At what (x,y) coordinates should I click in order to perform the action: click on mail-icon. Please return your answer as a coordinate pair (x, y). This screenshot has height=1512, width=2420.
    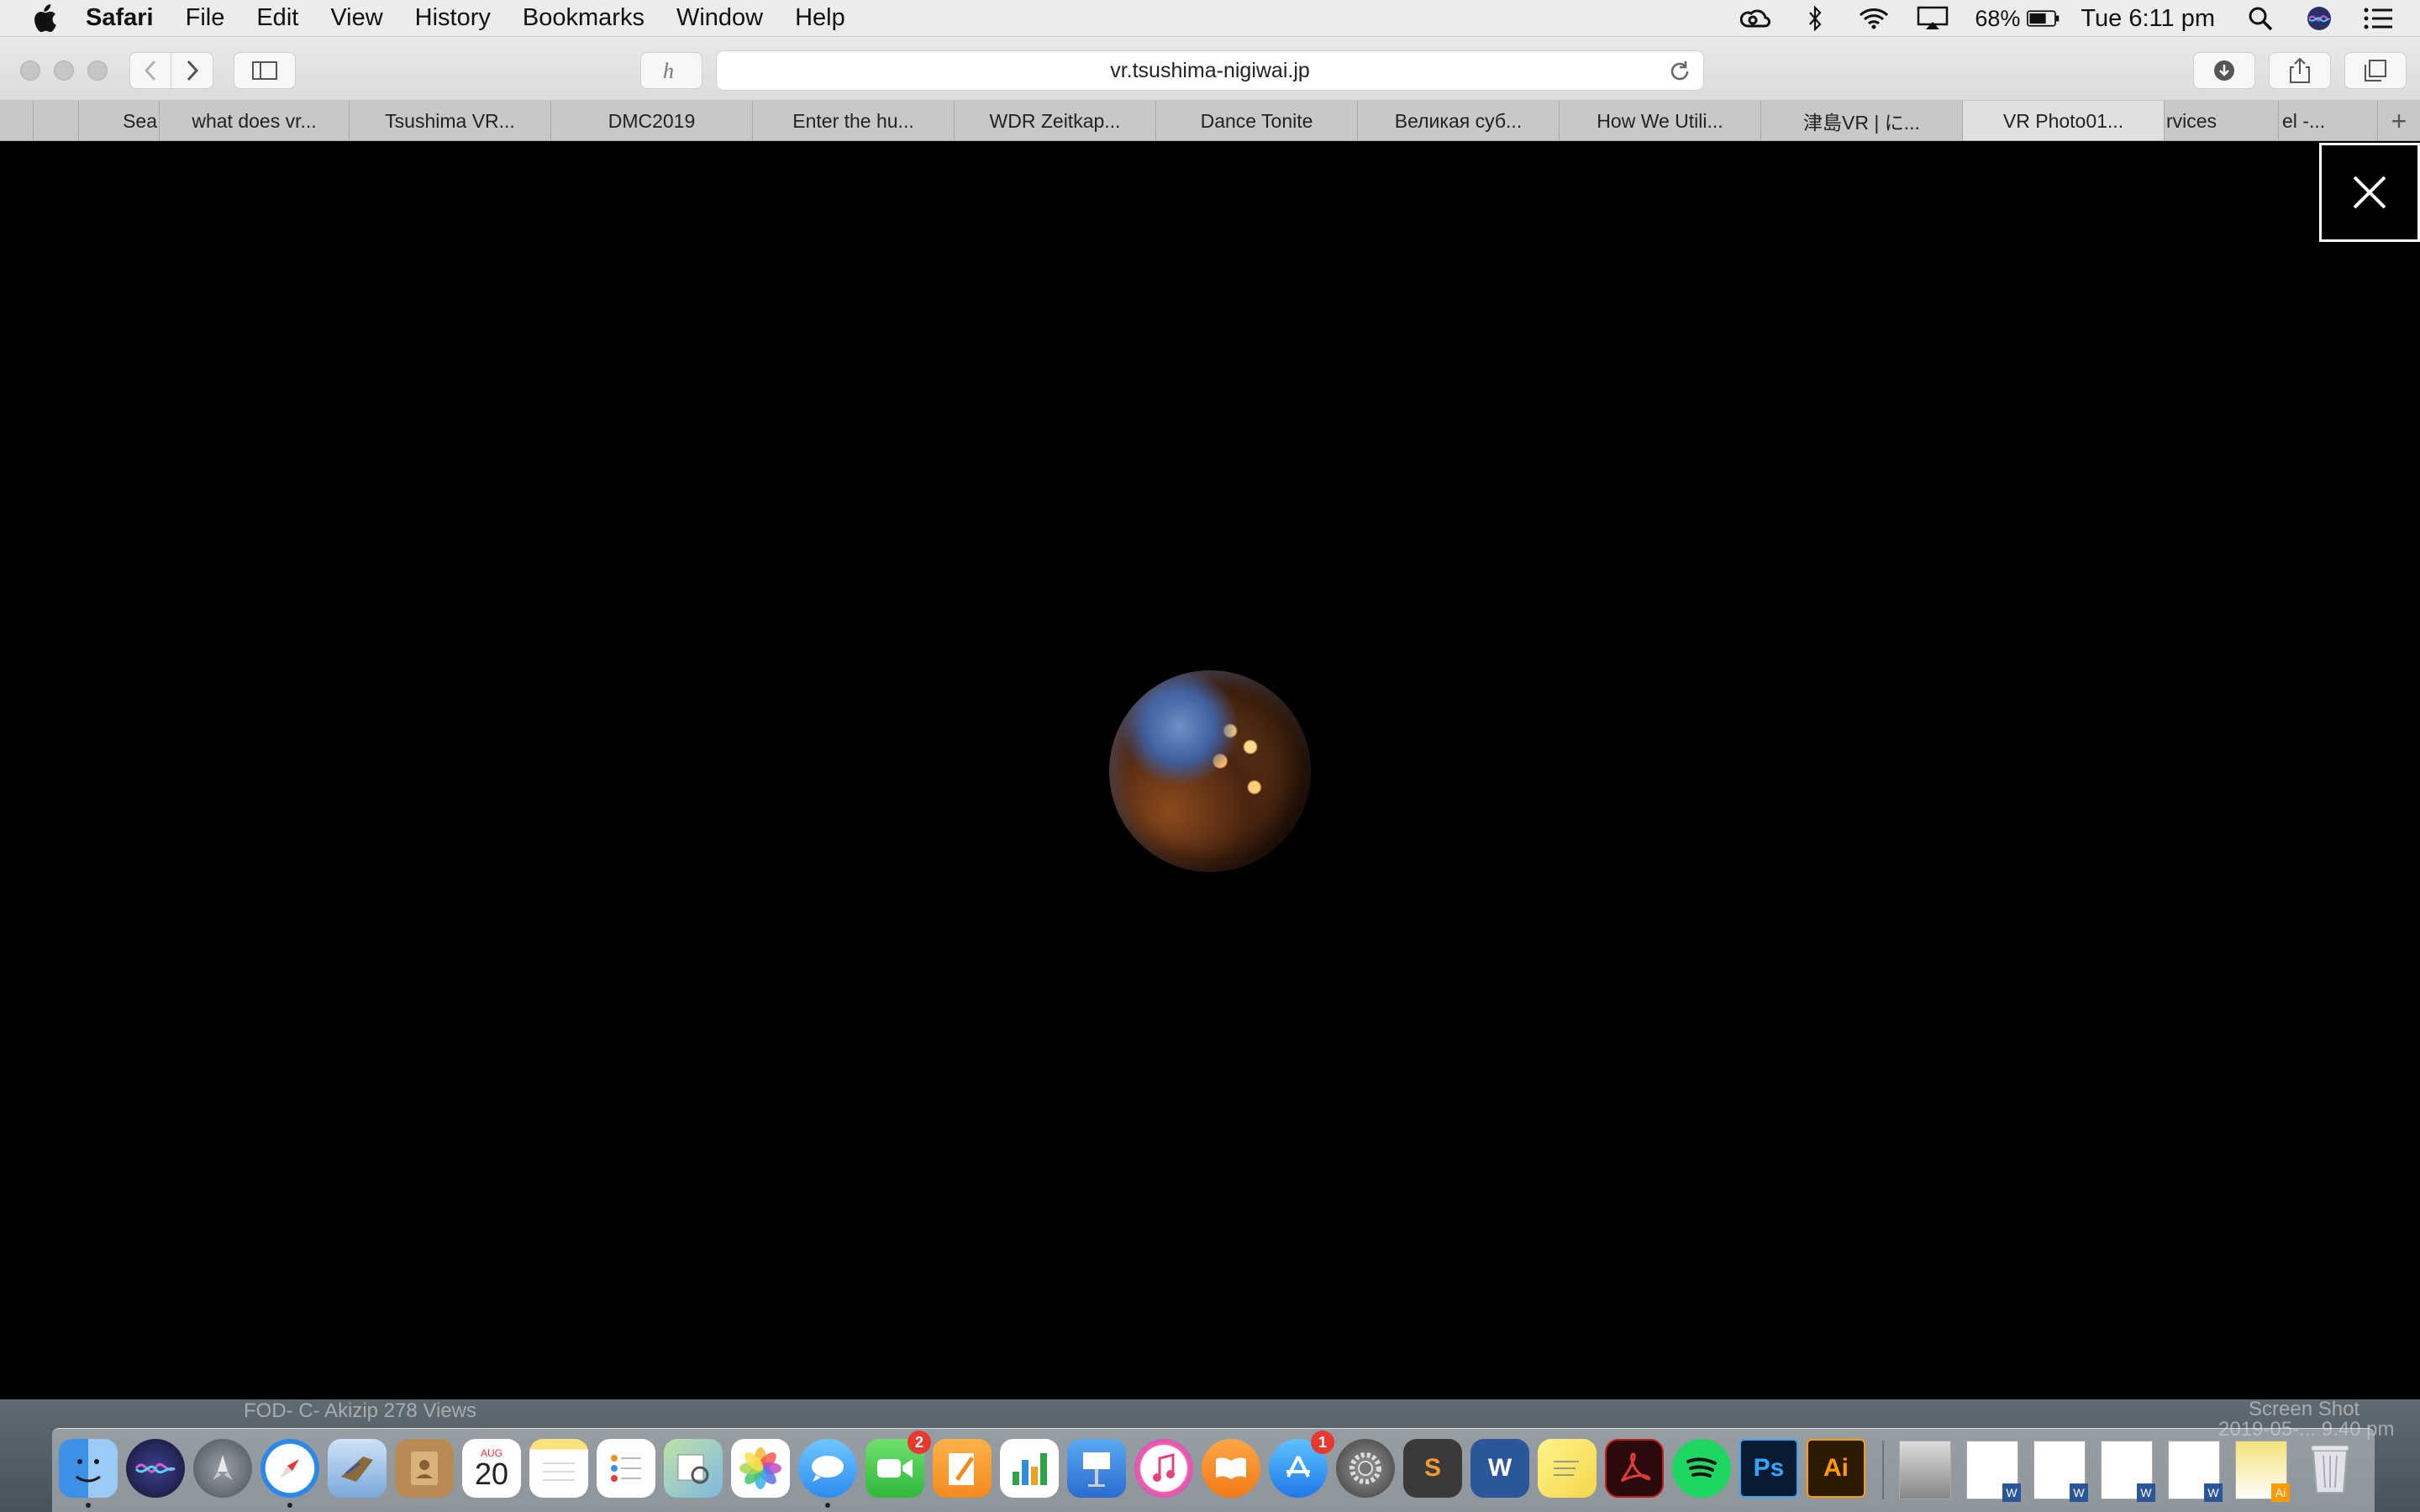
    Looking at the image, I should click on (357, 1468).